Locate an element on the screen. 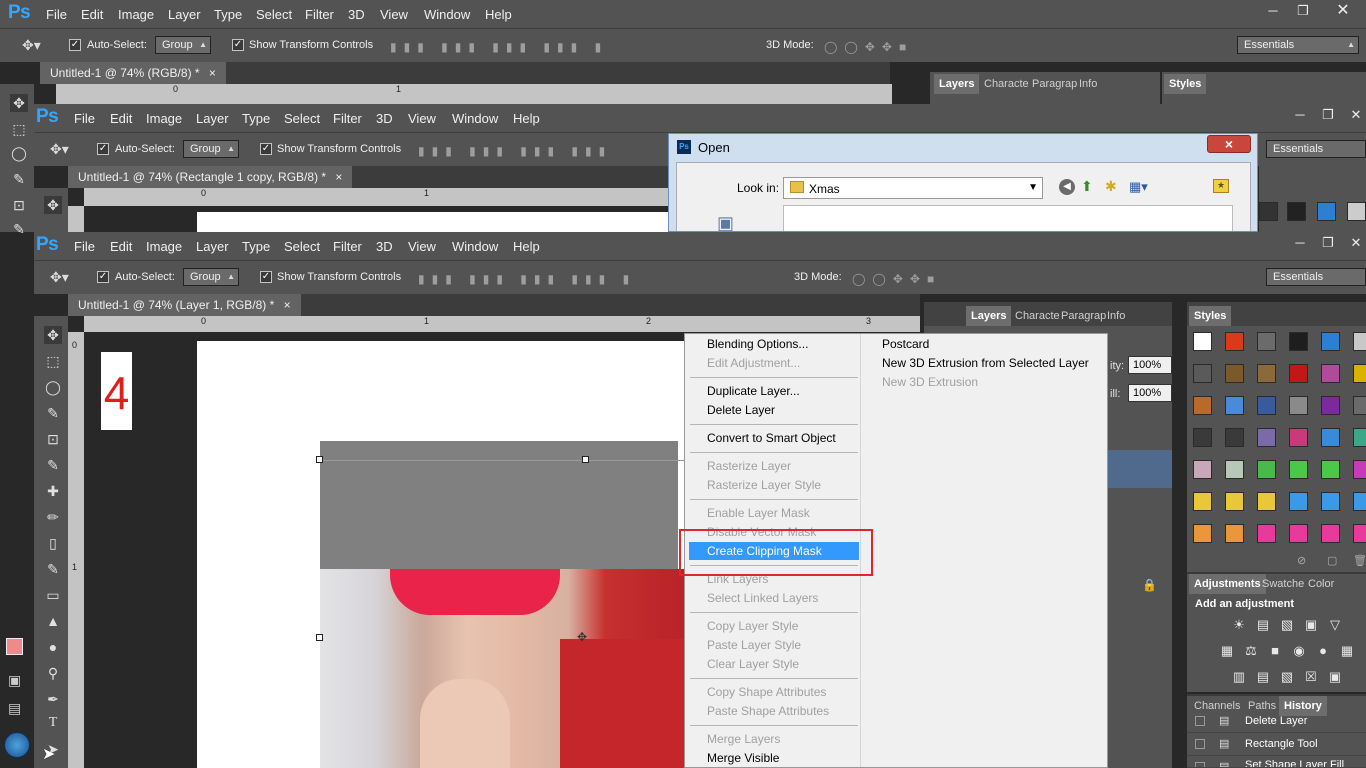 This screenshot has height=768, width=1366. dodge-tool-icon: ⚲ is located at coordinates (53, 673).